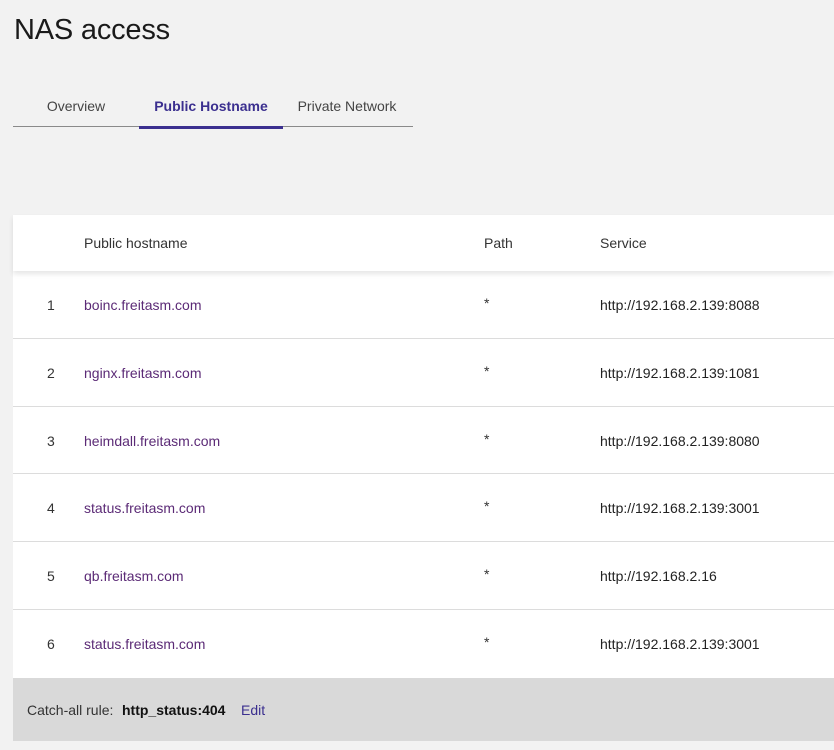 This screenshot has width=834, height=750. I want to click on page-title: NAS access, so click(92, 30).